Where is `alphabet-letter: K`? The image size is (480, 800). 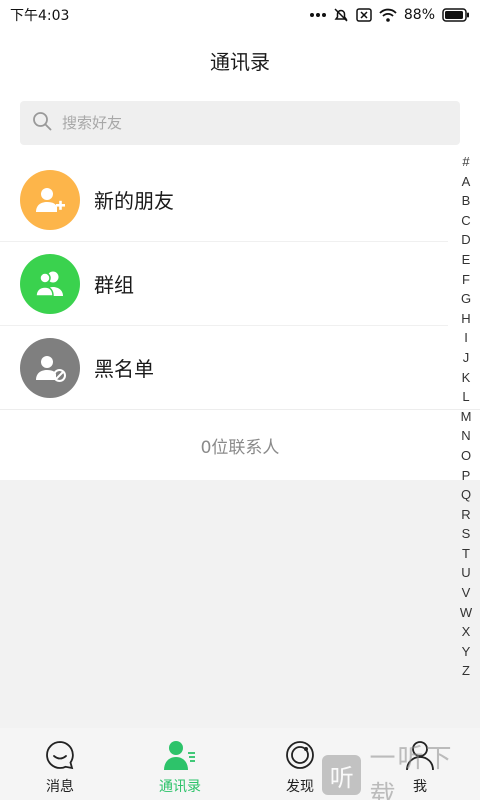
alphabet-letter: K is located at coordinates (466, 378).